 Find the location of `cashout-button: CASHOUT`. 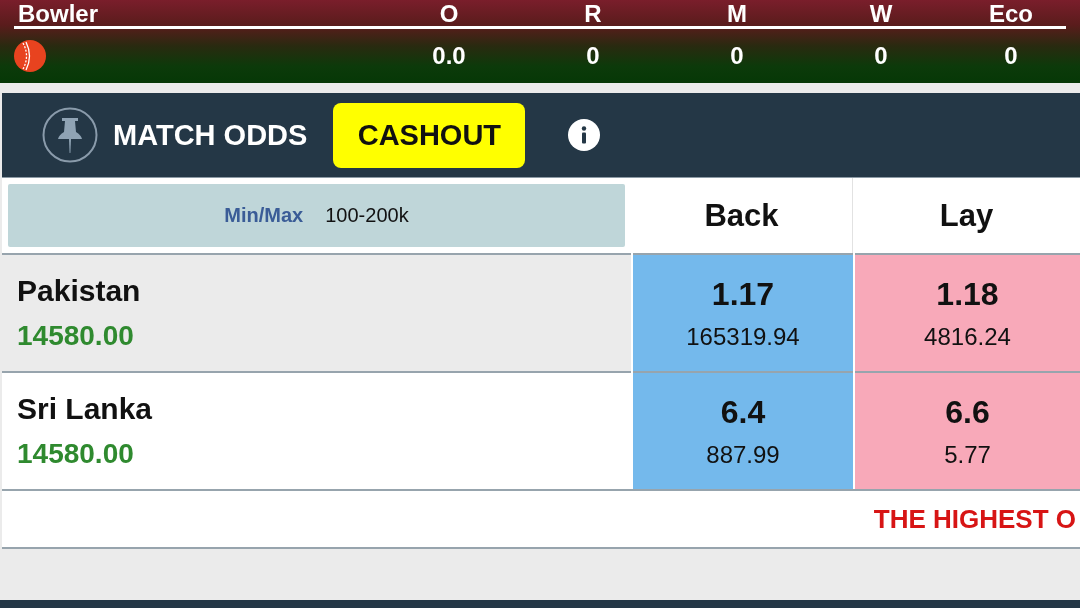

cashout-button: CASHOUT is located at coordinates (429, 135).